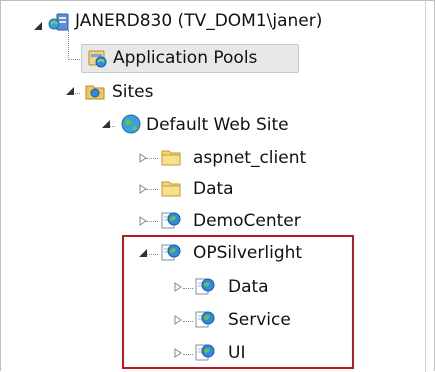 The height and width of the screenshot is (372, 435). What do you see at coordinates (185, 58) in the screenshot?
I see `tree-item-application-pools: Application Pools` at bounding box center [185, 58].